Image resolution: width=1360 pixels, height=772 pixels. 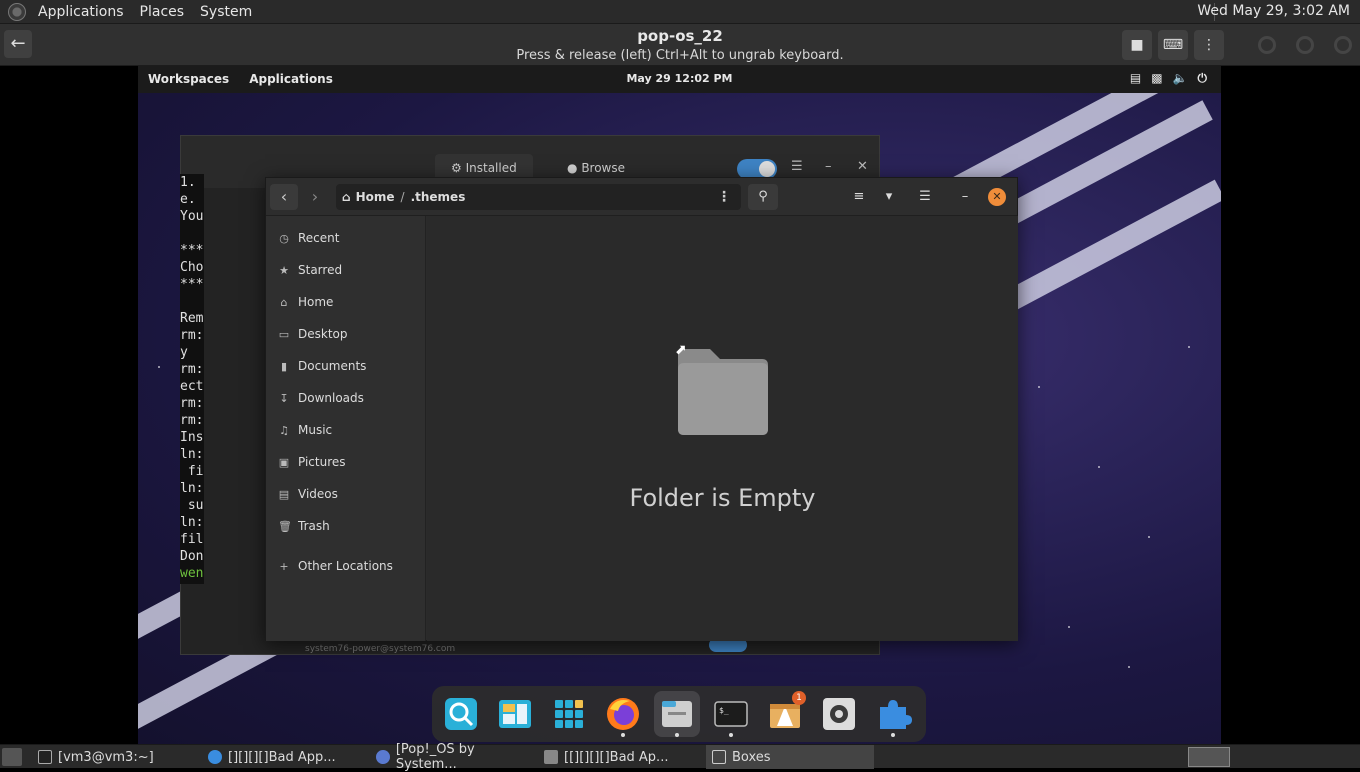 I want to click on more-options-button: ⋮, so click(x=1209, y=45).